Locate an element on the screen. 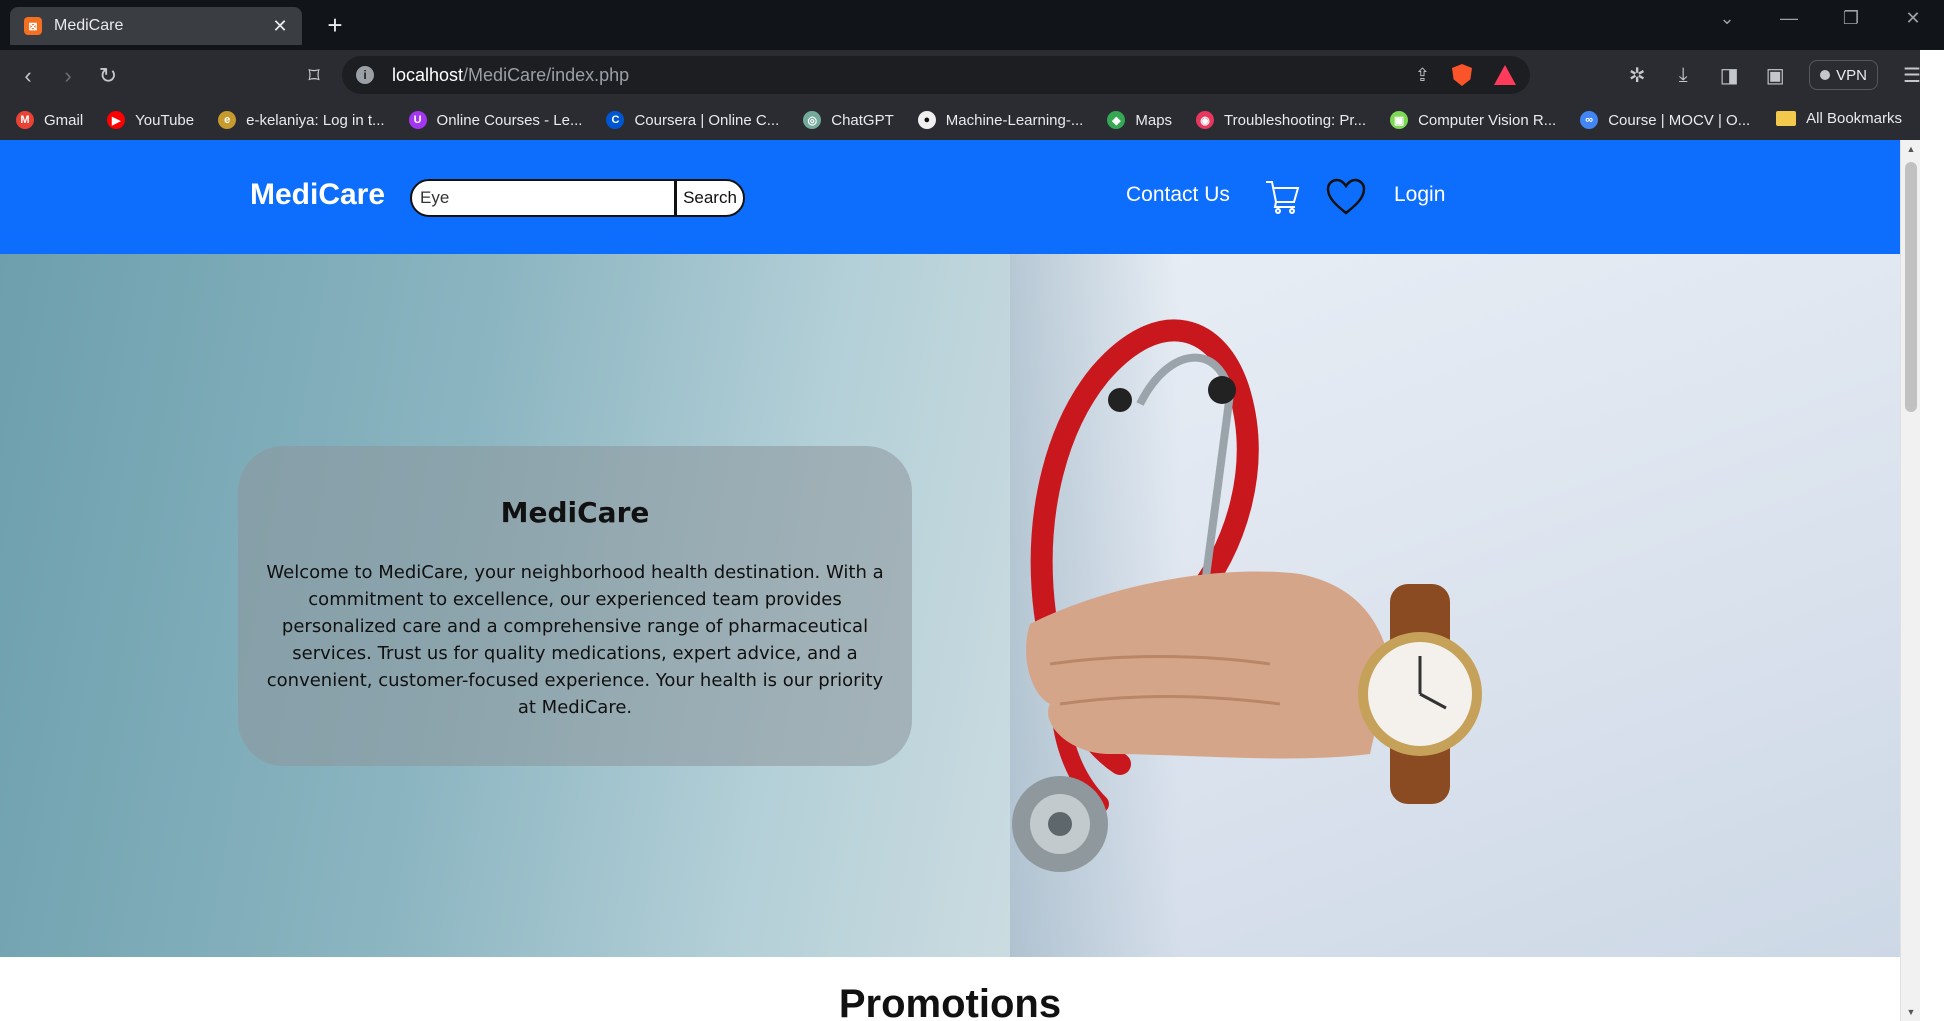 This screenshot has height=1021, width=1944. promotions-heading: Promotions is located at coordinates (950, 1001).